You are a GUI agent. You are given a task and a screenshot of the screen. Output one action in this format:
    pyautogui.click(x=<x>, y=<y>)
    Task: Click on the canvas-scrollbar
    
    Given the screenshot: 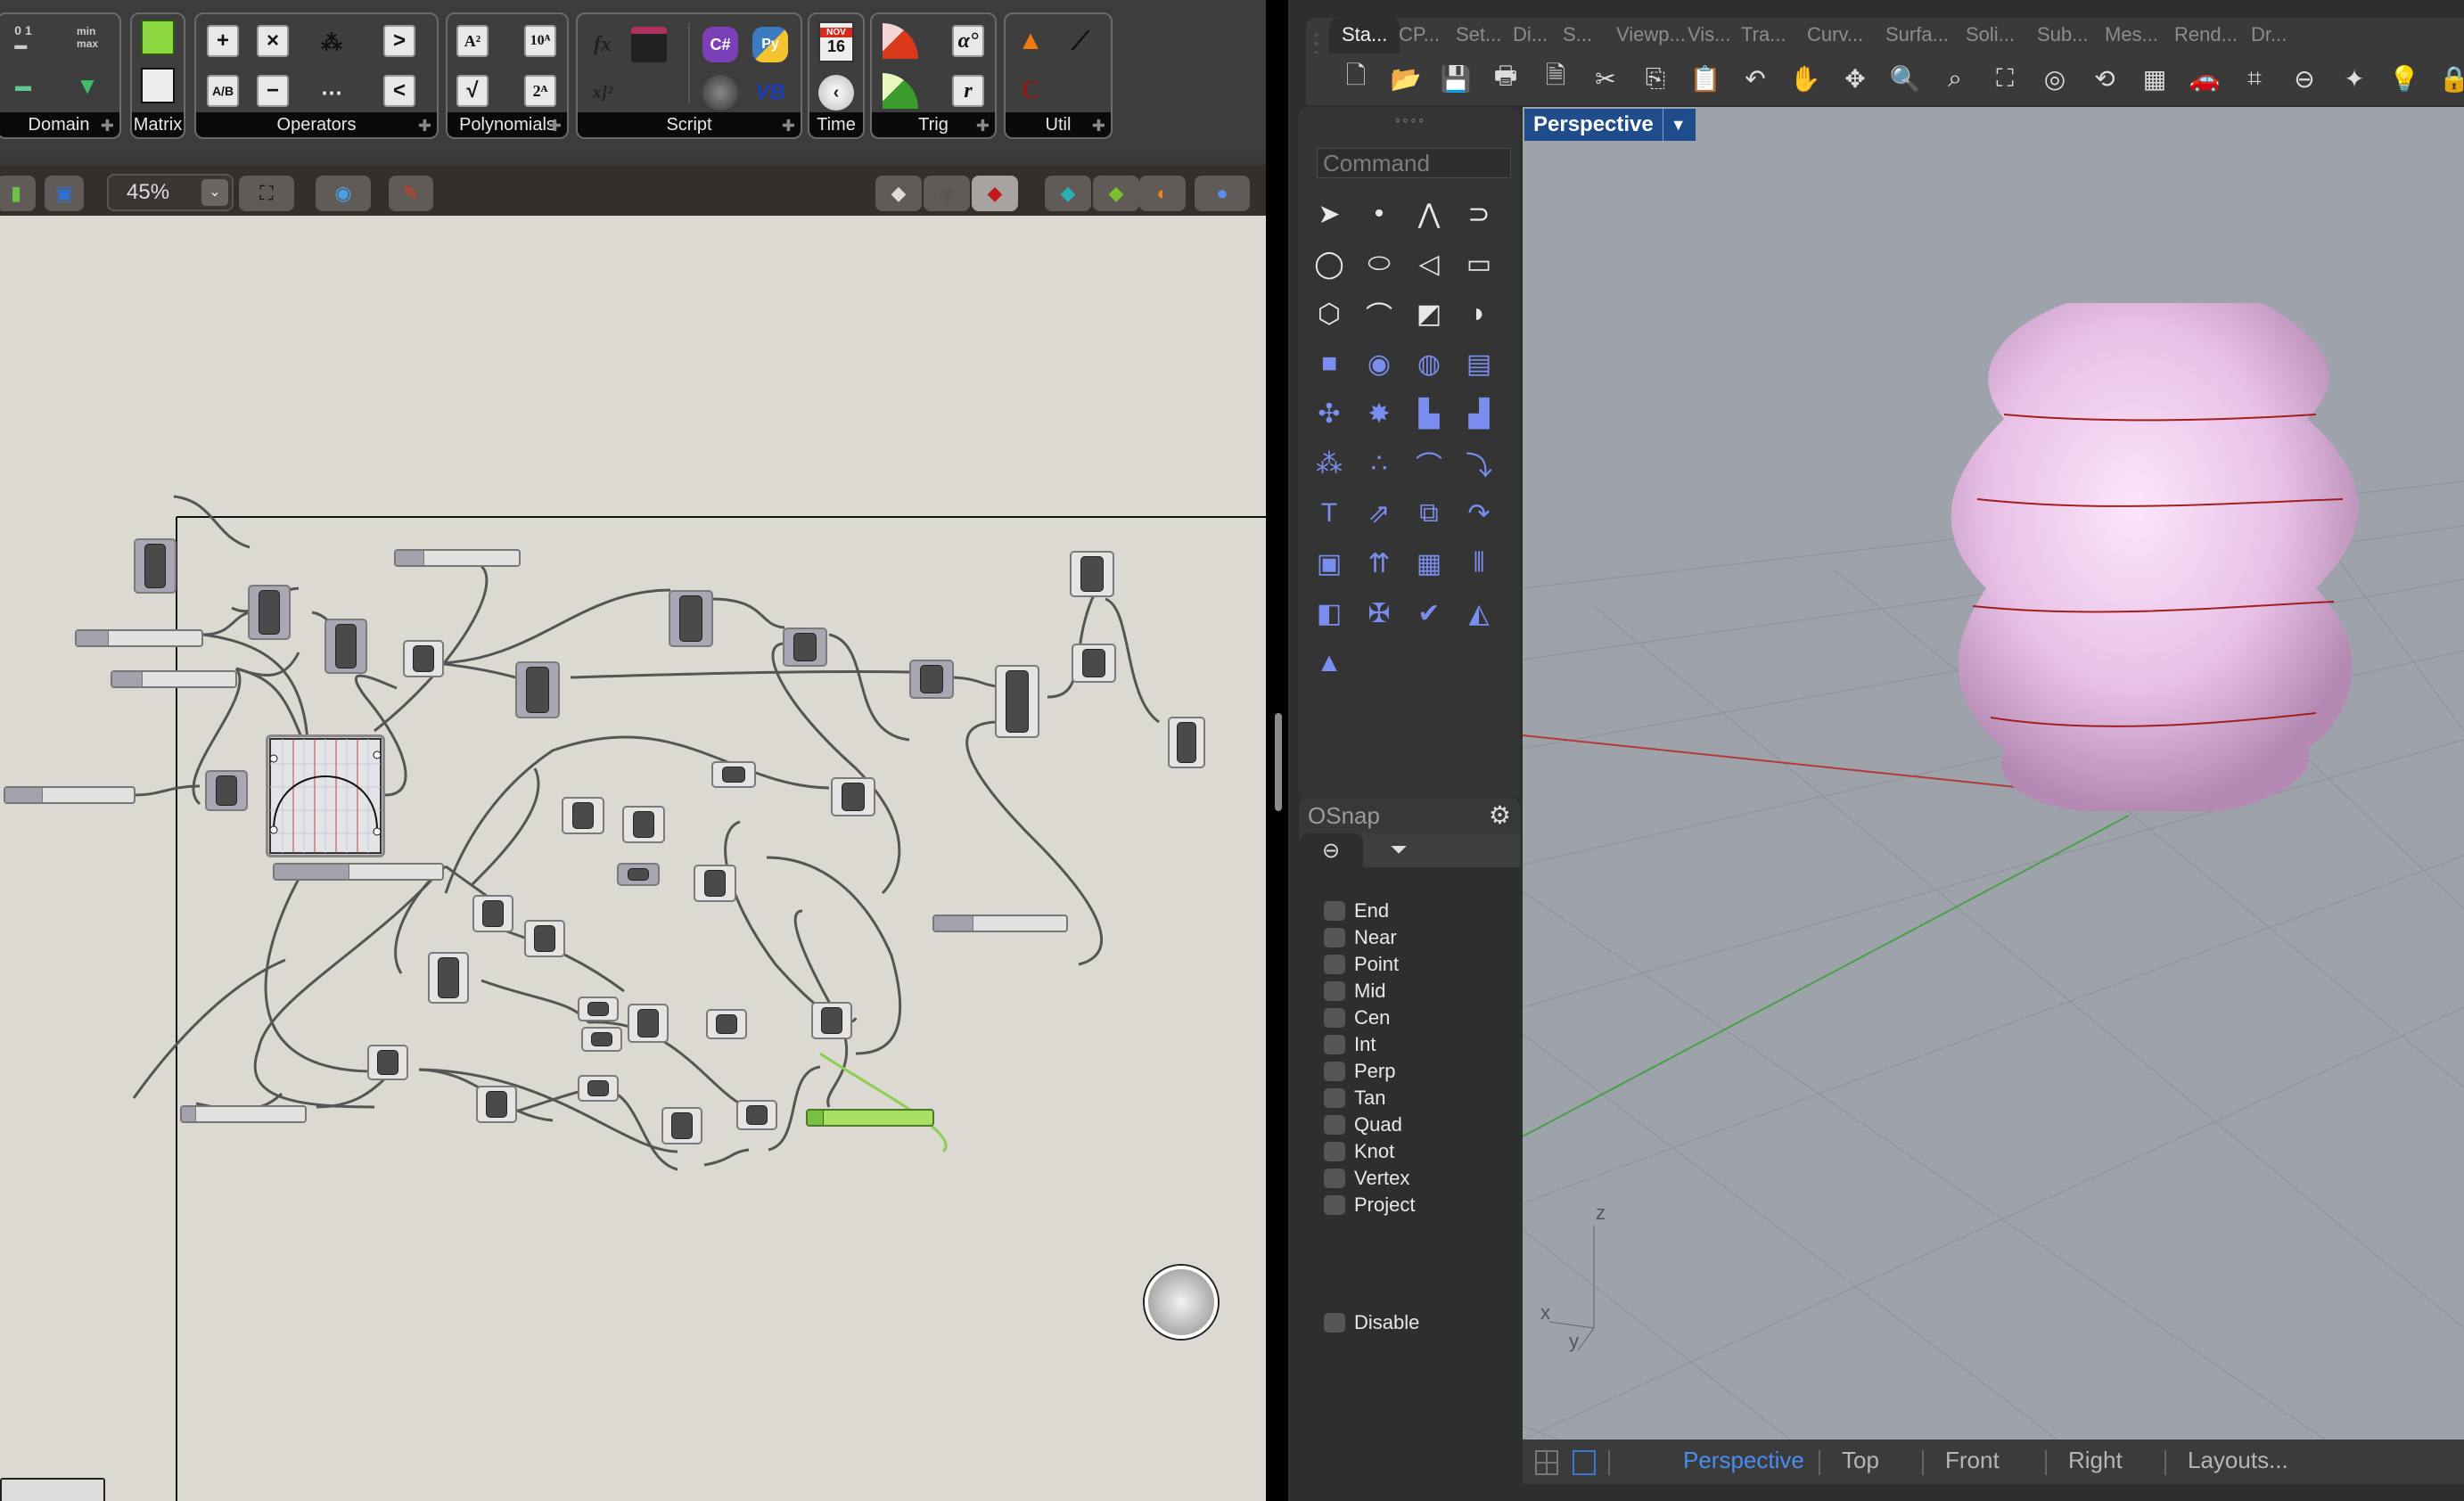 What is the action you would take?
    pyautogui.click(x=1278, y=762)
    